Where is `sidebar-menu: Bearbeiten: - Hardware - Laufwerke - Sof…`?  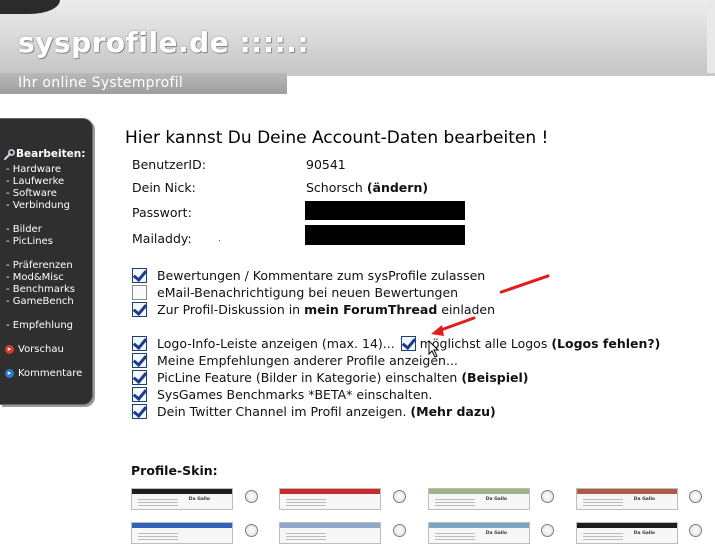 sidebar-menu: Bearbeiten: - Hardware - Laufwerke - Sof… is located at coordinates (46, 261).